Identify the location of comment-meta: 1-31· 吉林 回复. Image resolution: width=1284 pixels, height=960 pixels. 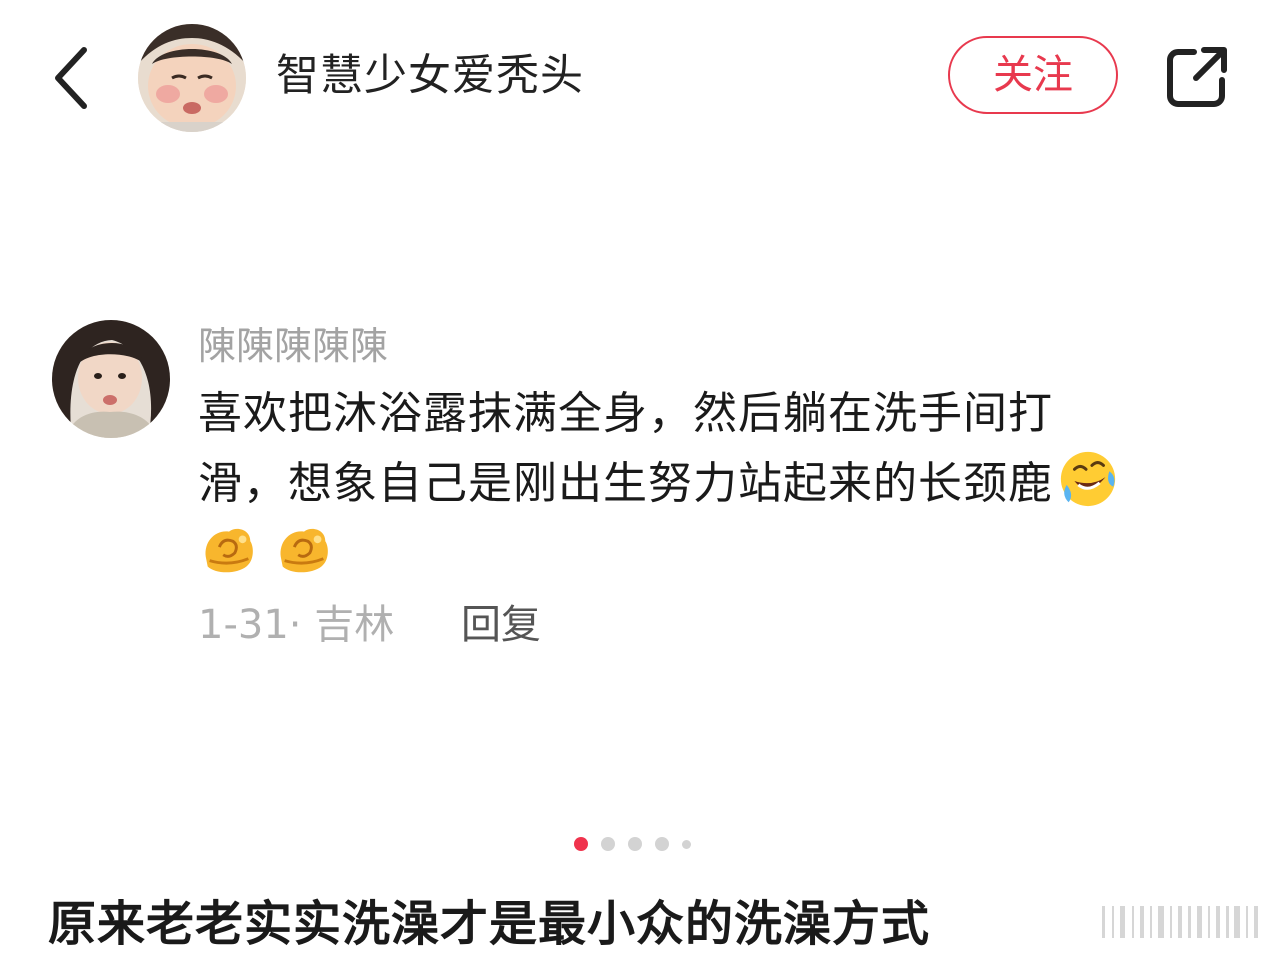
(369, 625).